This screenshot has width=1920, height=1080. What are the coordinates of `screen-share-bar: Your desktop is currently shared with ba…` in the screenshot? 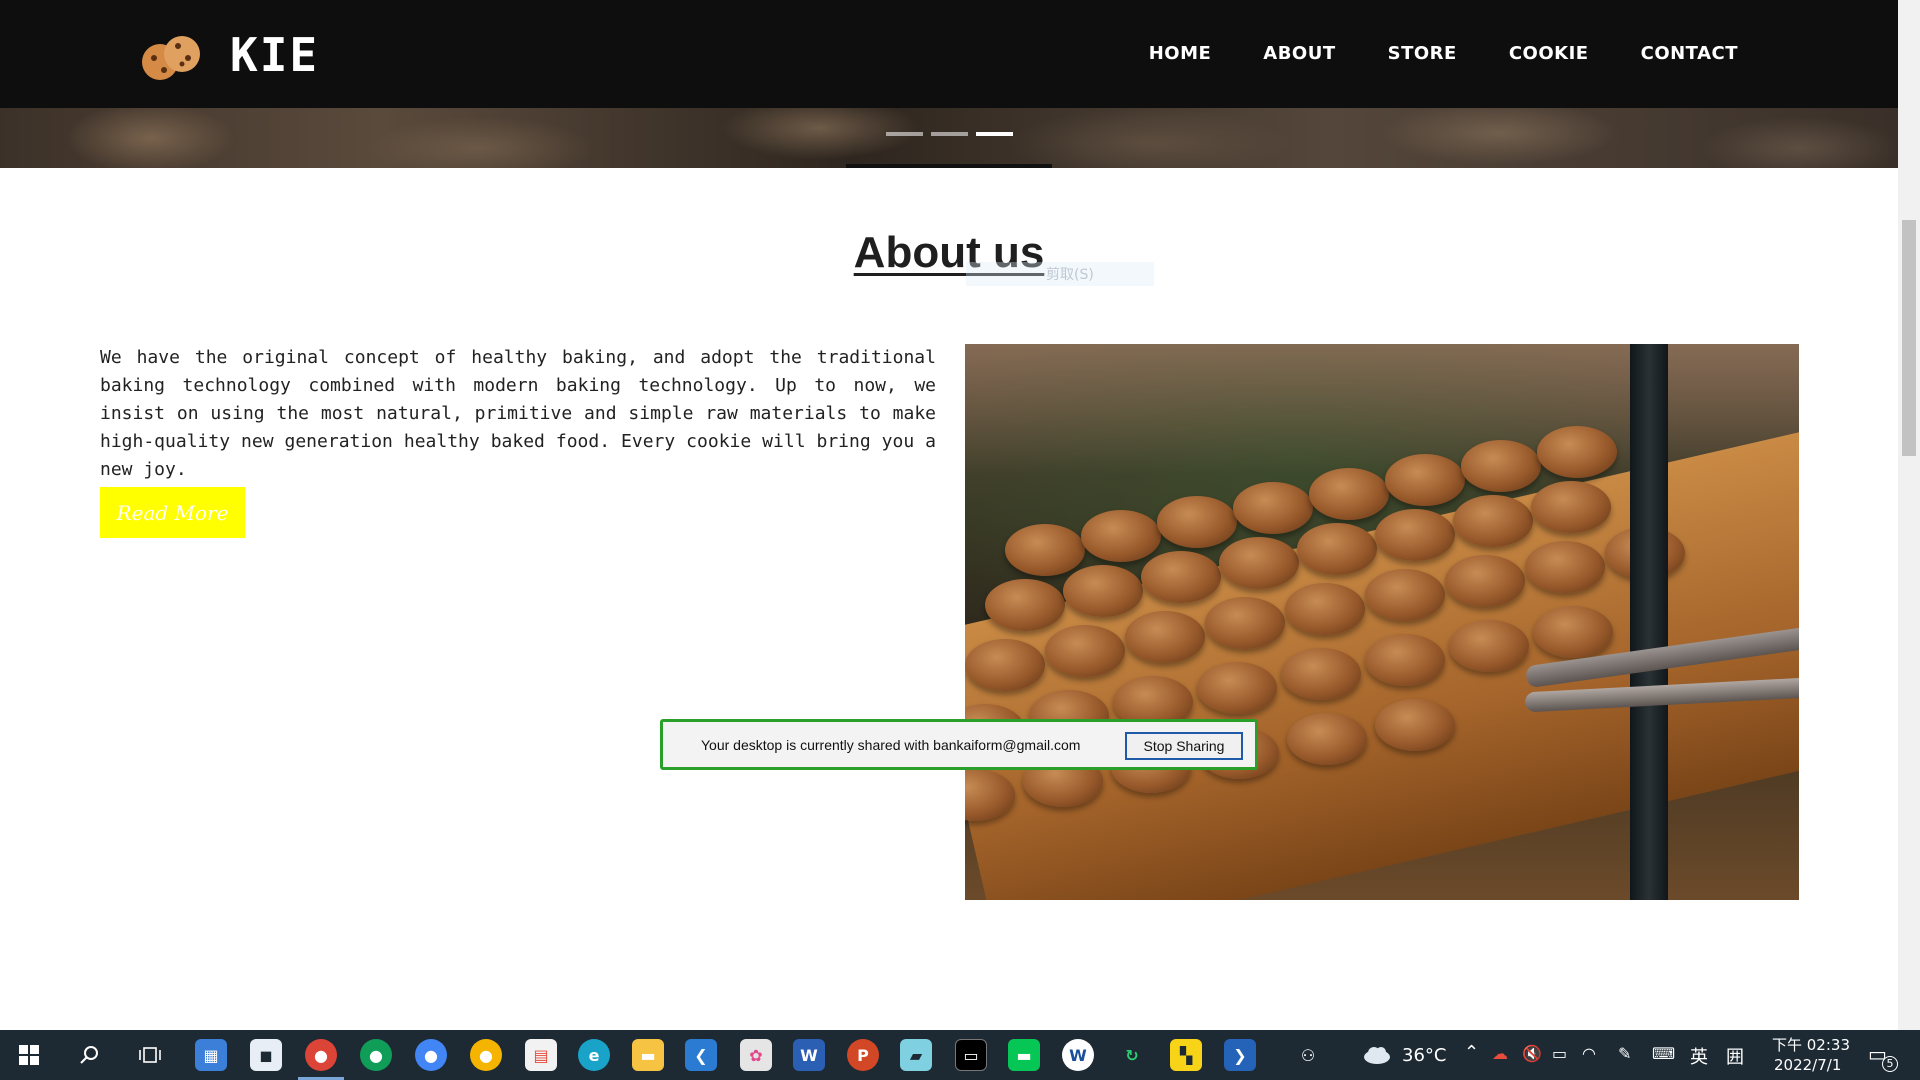 It's located at (959, 744).